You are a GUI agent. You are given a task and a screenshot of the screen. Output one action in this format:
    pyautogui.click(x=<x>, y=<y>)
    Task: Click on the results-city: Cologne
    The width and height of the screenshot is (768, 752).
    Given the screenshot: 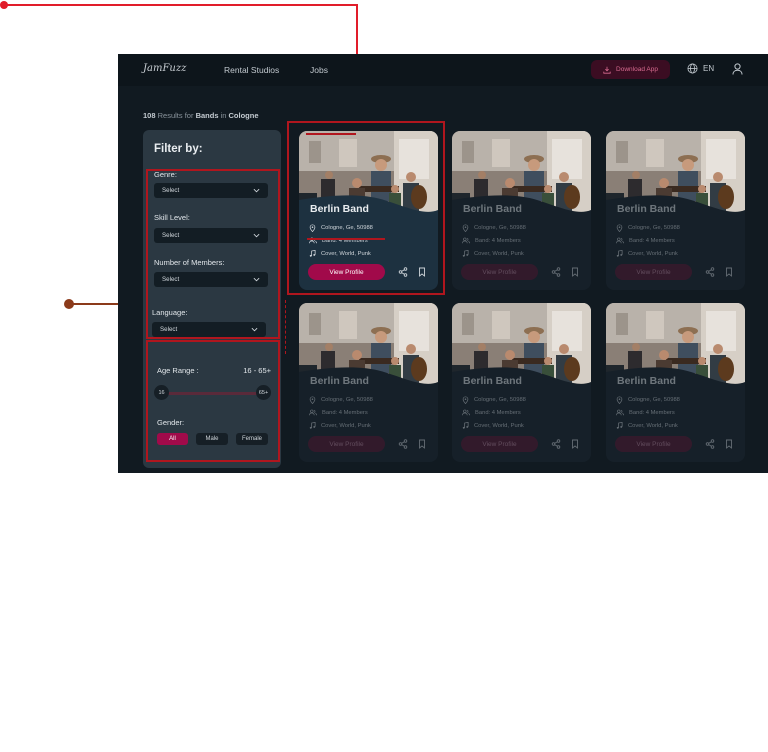 What is the action you would take?
    pyautogui.click(x=243, y=115)
    